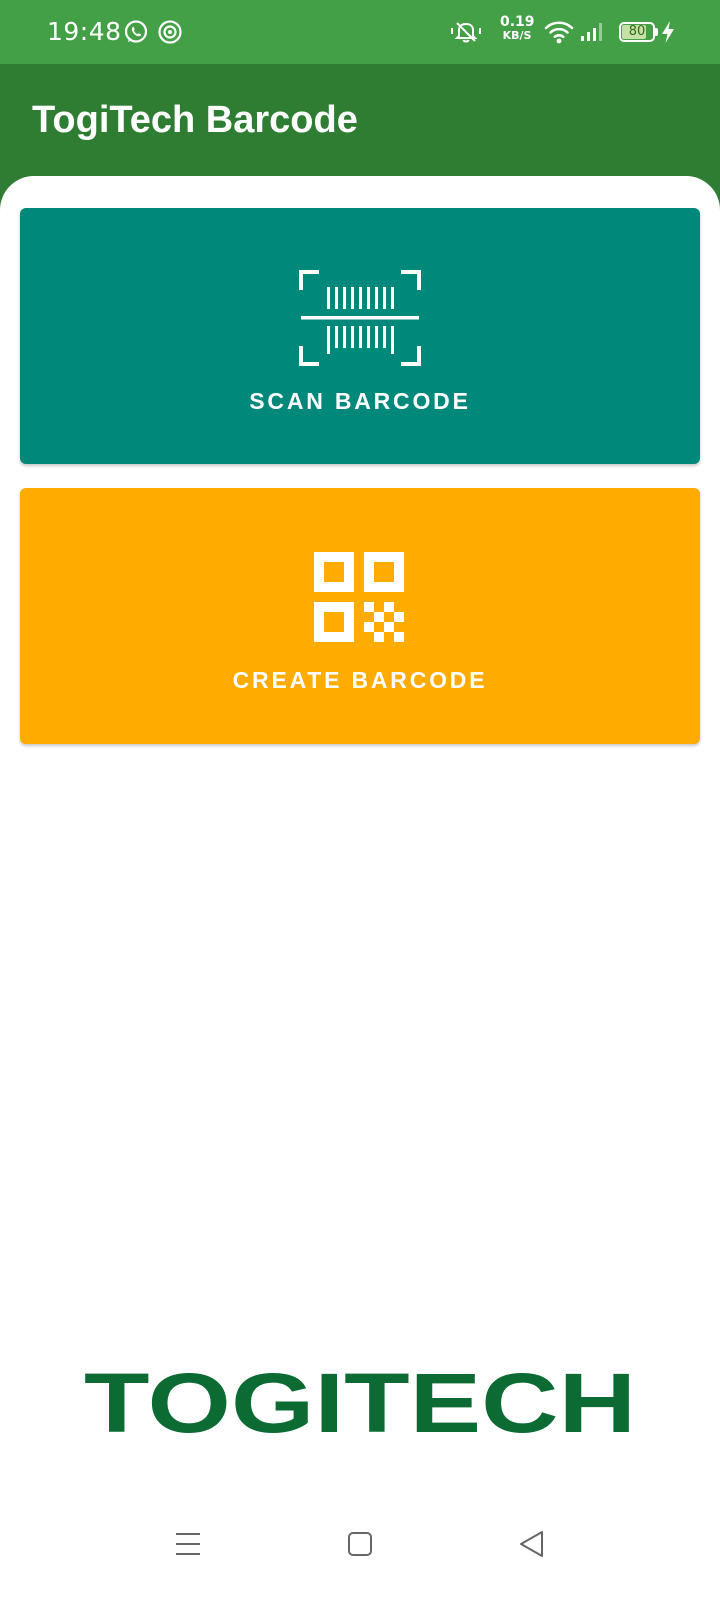 This screenshot has height=1600, width=720. Describe the element at coordinates (360, 120) in the screenshot. I see `app-bar: TogiTech Barcode` at that location.